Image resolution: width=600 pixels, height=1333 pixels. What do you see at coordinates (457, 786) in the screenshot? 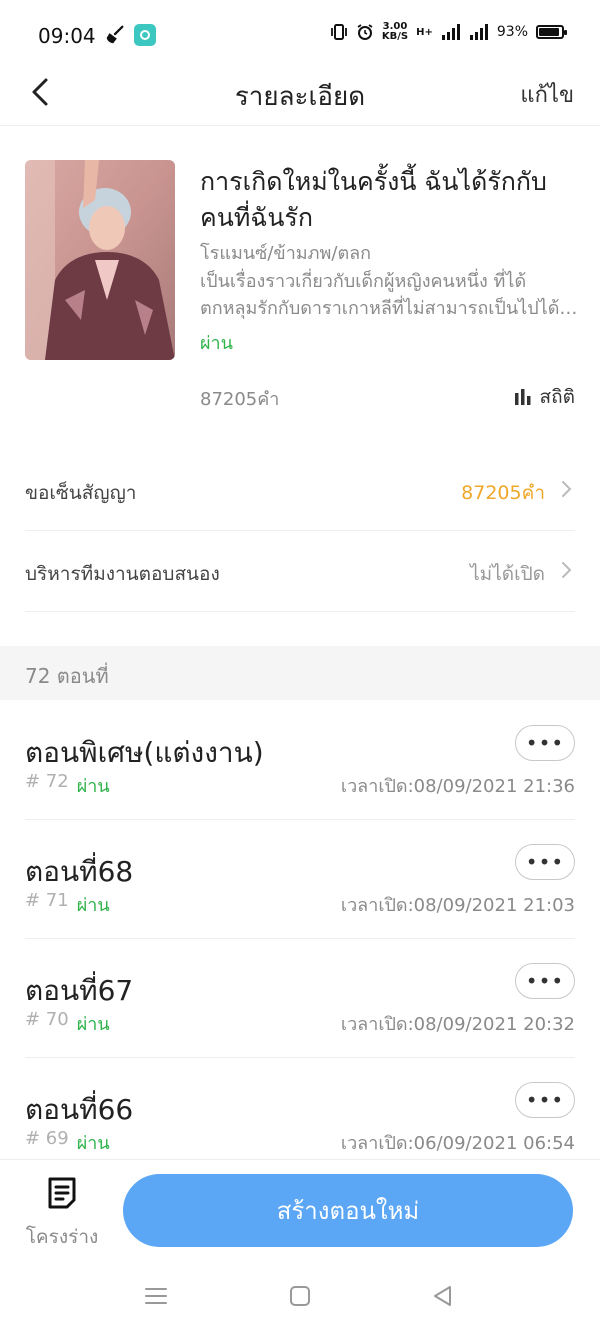
I see `chapter-publish-time: เวลาเปิด:08/09/2021 21:36` at bounding box center [457, 786].